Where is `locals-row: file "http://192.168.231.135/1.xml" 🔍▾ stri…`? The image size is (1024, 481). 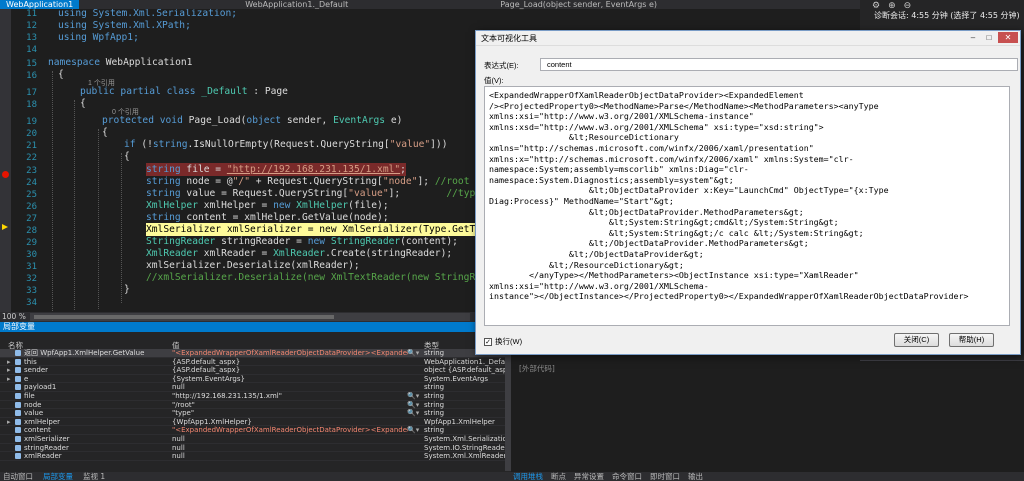 locals-row: file "http://192.168.231.135/1.xml" 🔍▾ stri… is located at coordinates (252, 396).